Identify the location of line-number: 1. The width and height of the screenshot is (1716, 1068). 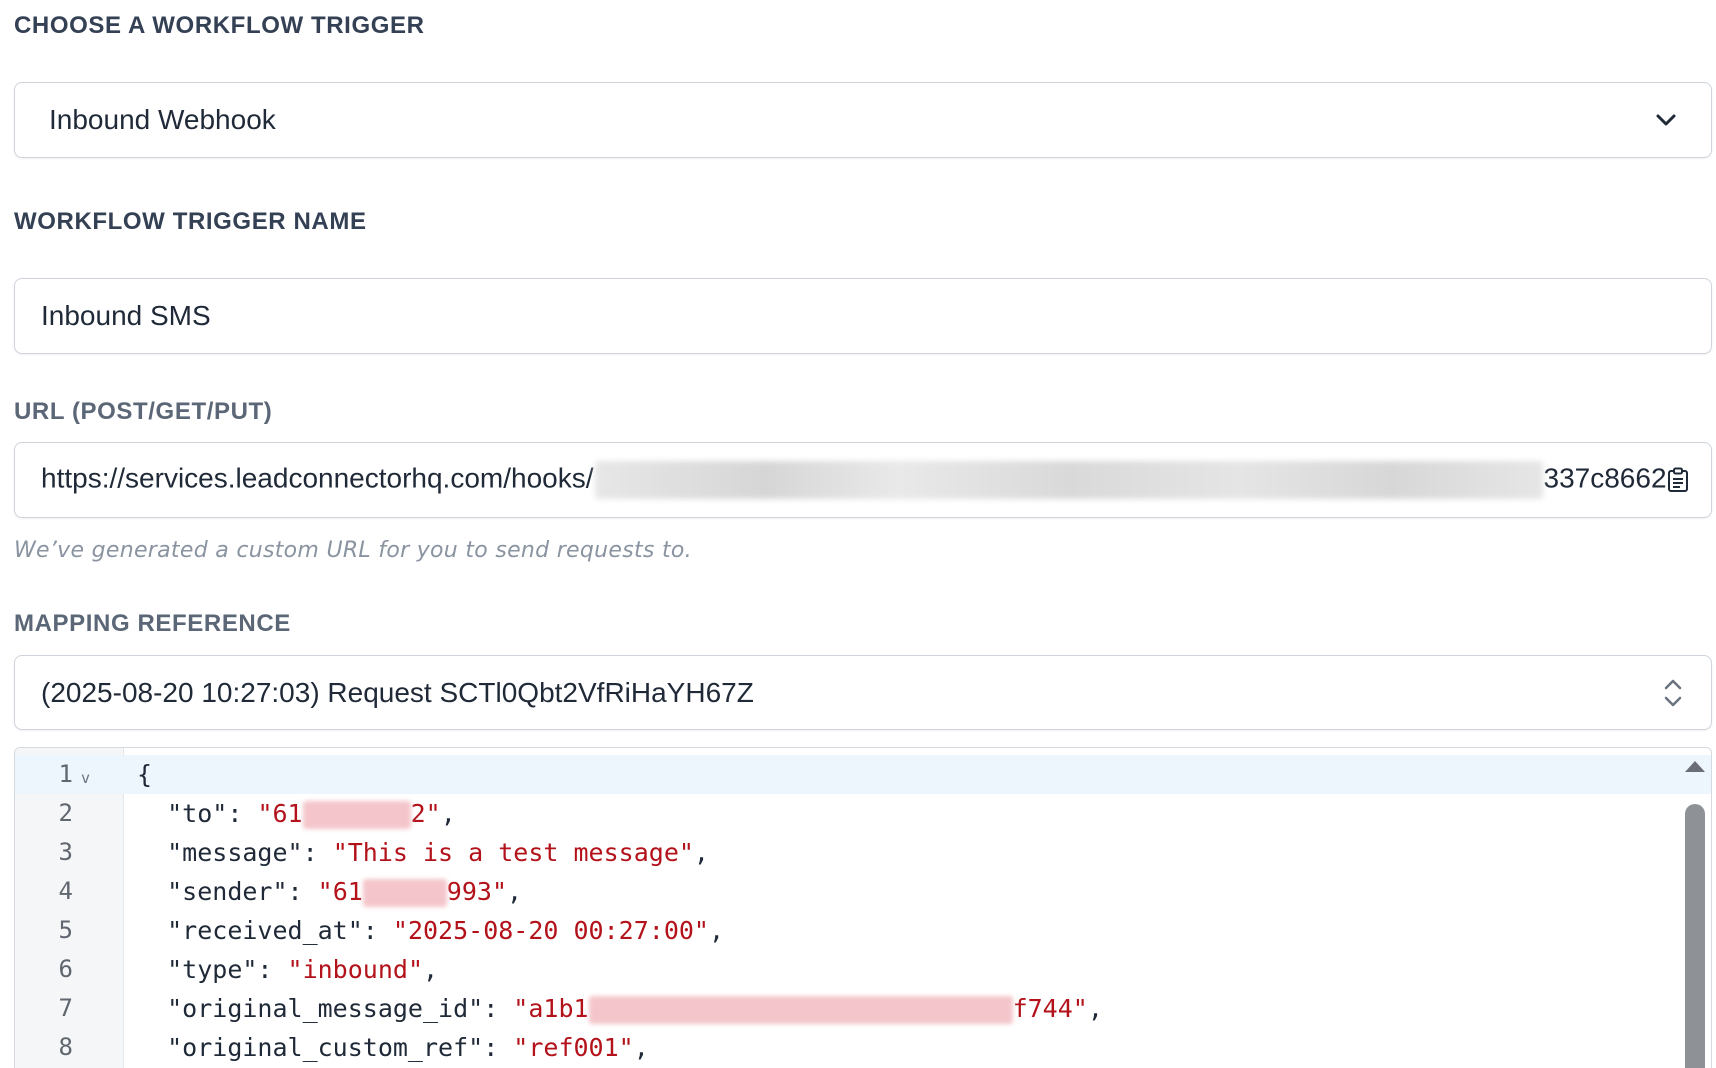
(65, 774).